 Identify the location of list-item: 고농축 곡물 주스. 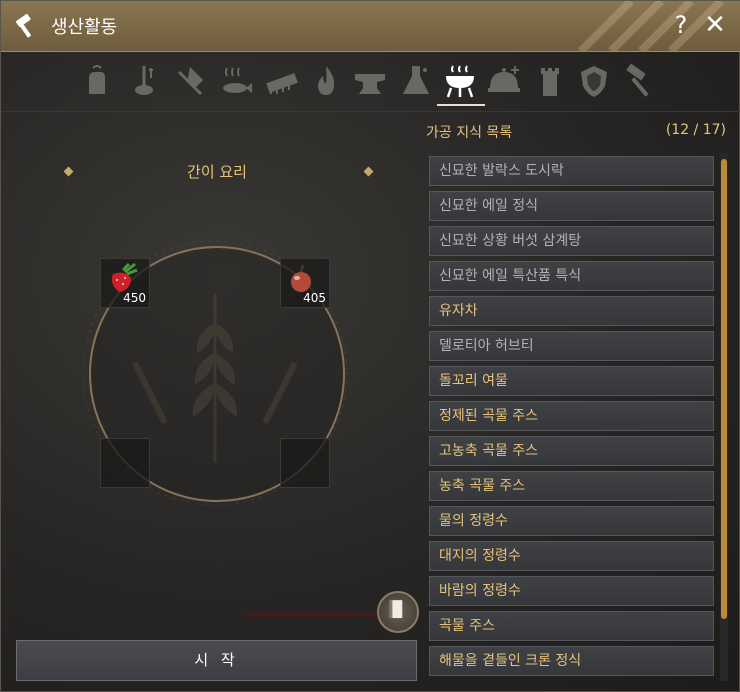
(571, 451).